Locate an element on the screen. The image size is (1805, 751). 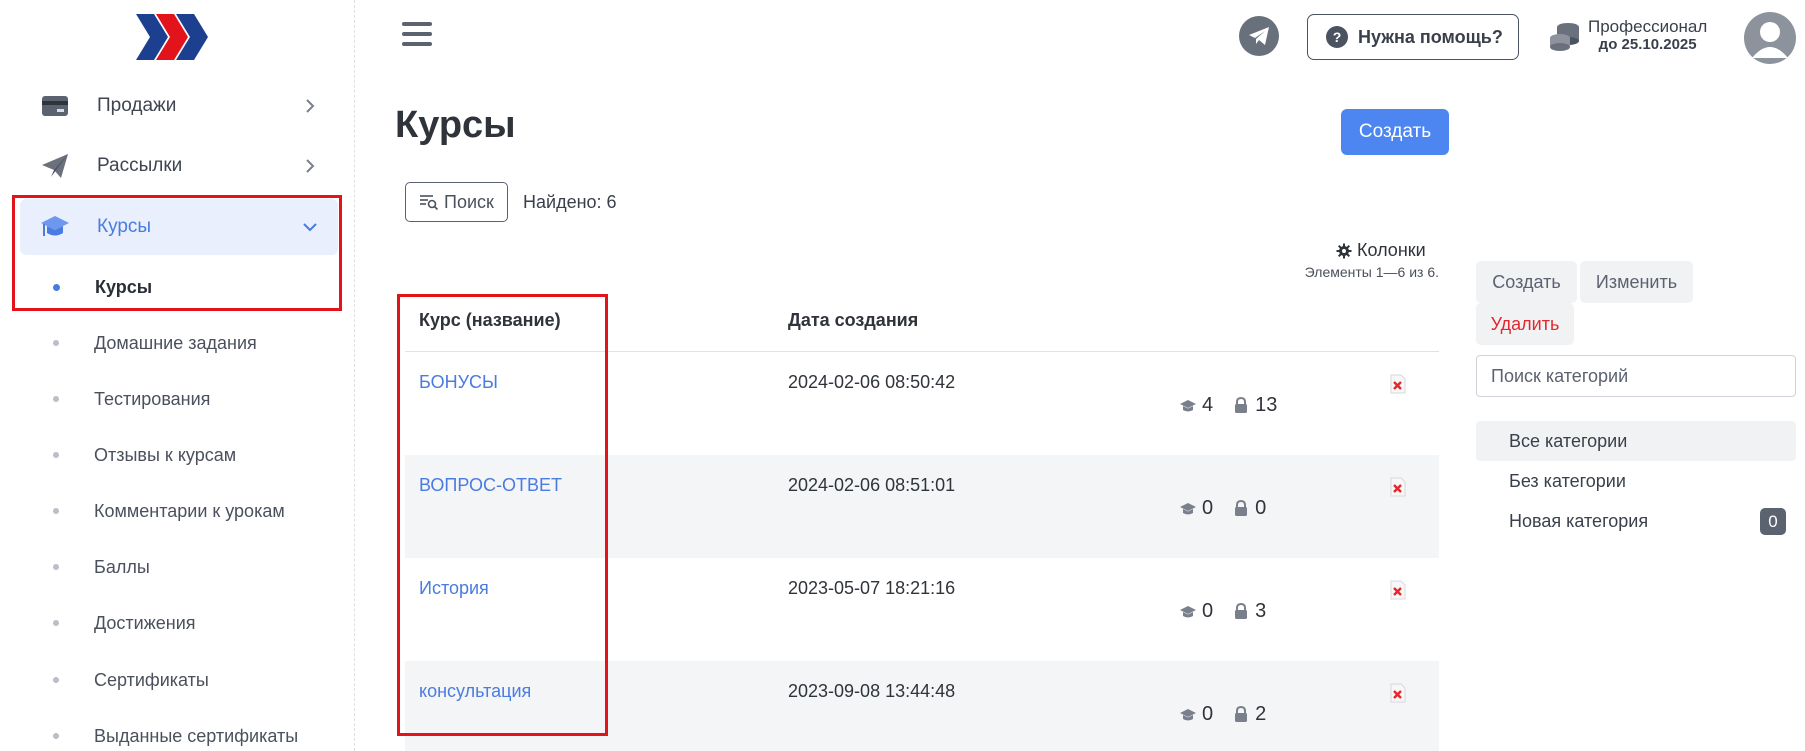
submenu-item-reviews: Отзывы к курсам is located at coordinates (179, 455).